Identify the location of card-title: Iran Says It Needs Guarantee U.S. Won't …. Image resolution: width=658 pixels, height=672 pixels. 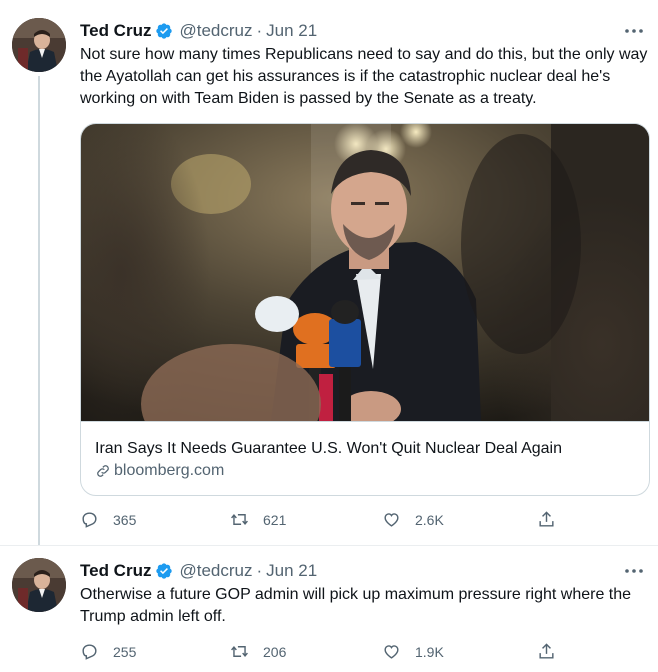
(328, 449).